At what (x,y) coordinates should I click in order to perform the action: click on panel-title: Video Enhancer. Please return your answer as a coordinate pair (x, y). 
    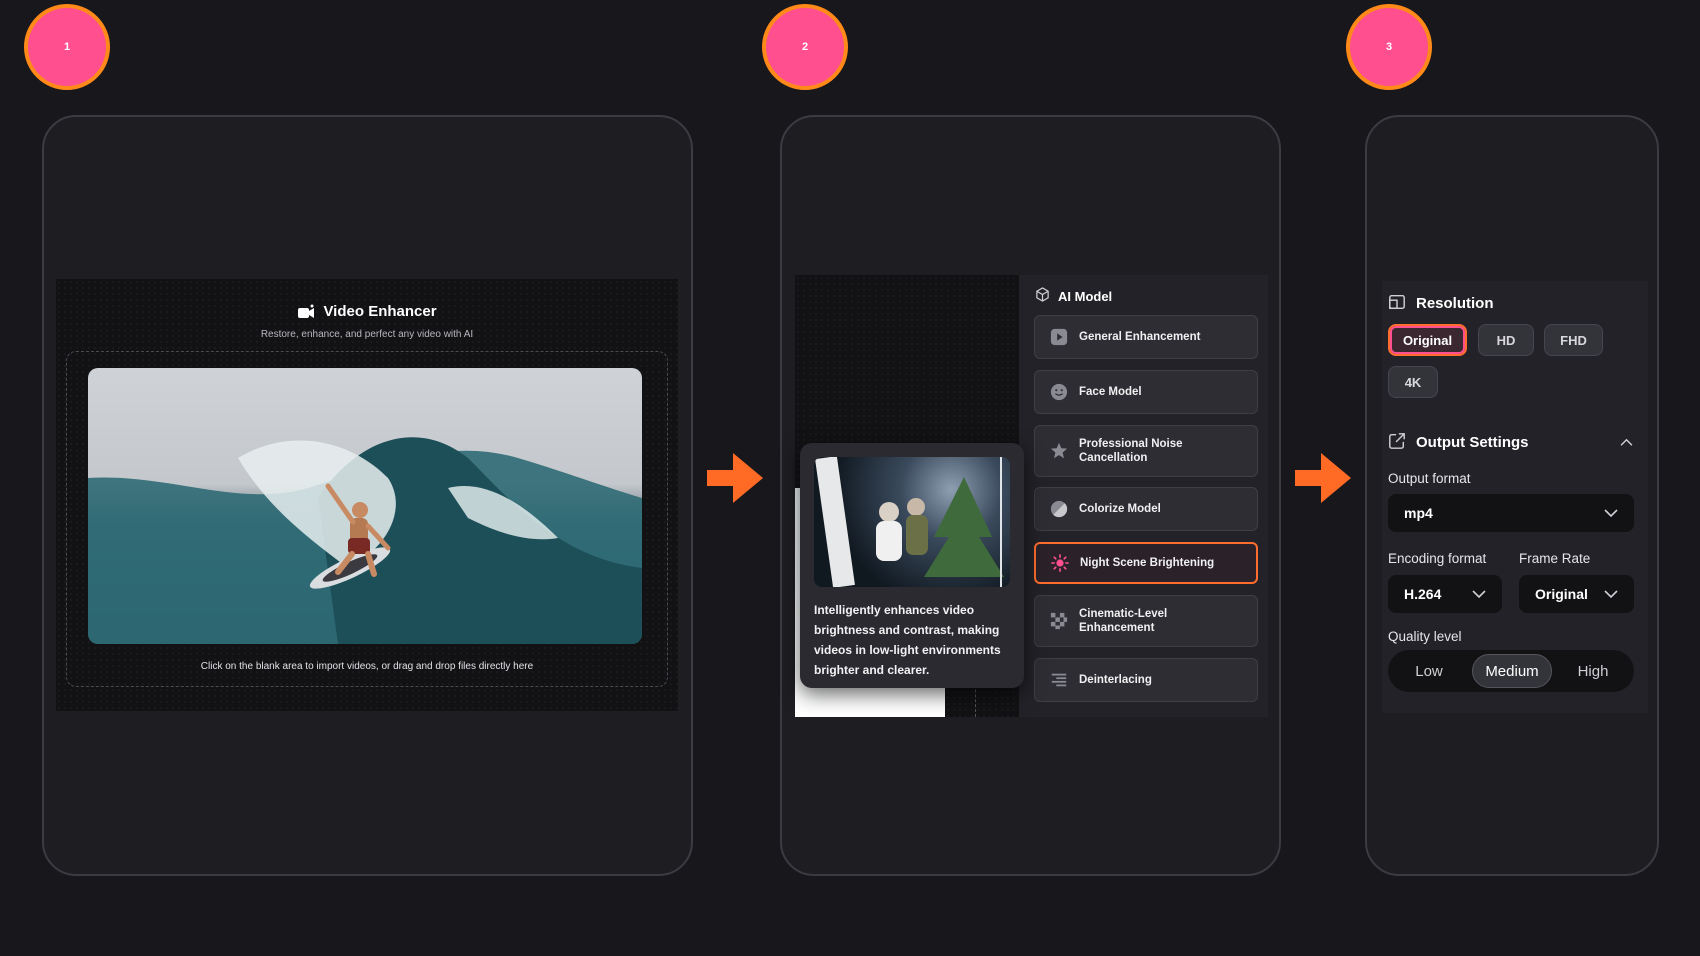
    Looking at the image, I should click on (367, 311).